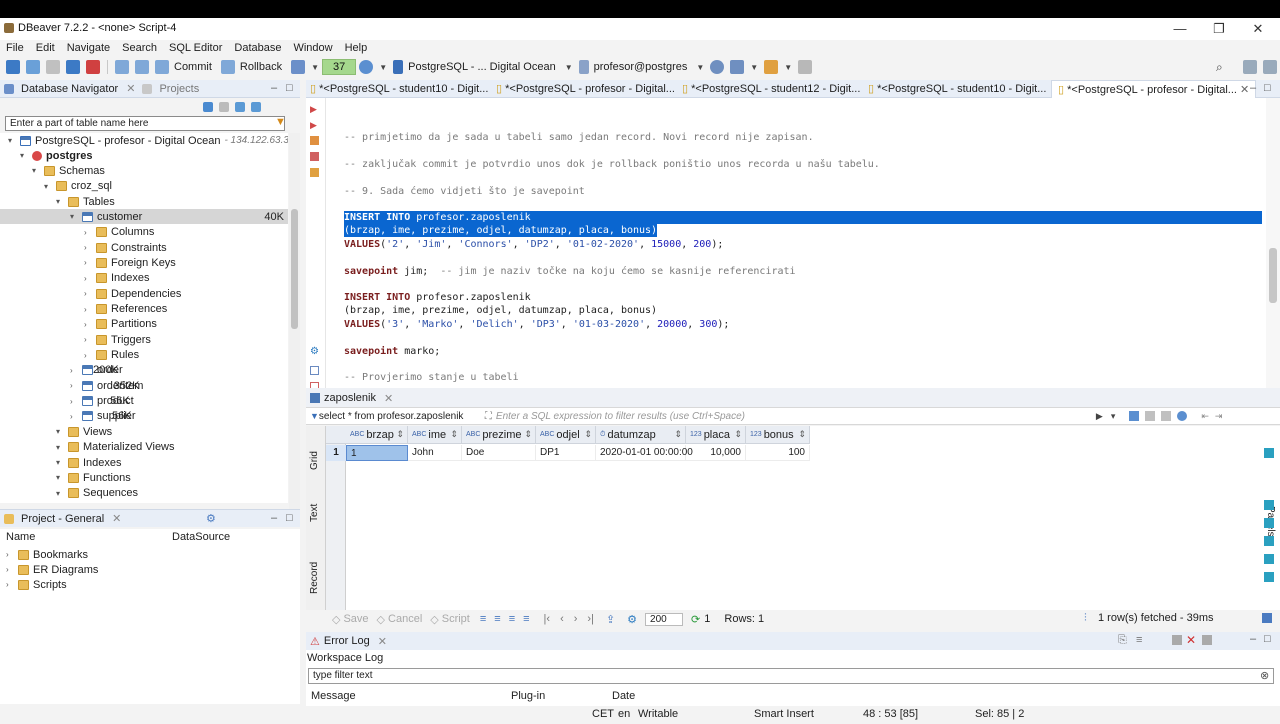  What do you see at coordinates (117, 339) in the screenshot?
I see `tree-node-triggers: › Triggers` at bounding box center [117, 339].